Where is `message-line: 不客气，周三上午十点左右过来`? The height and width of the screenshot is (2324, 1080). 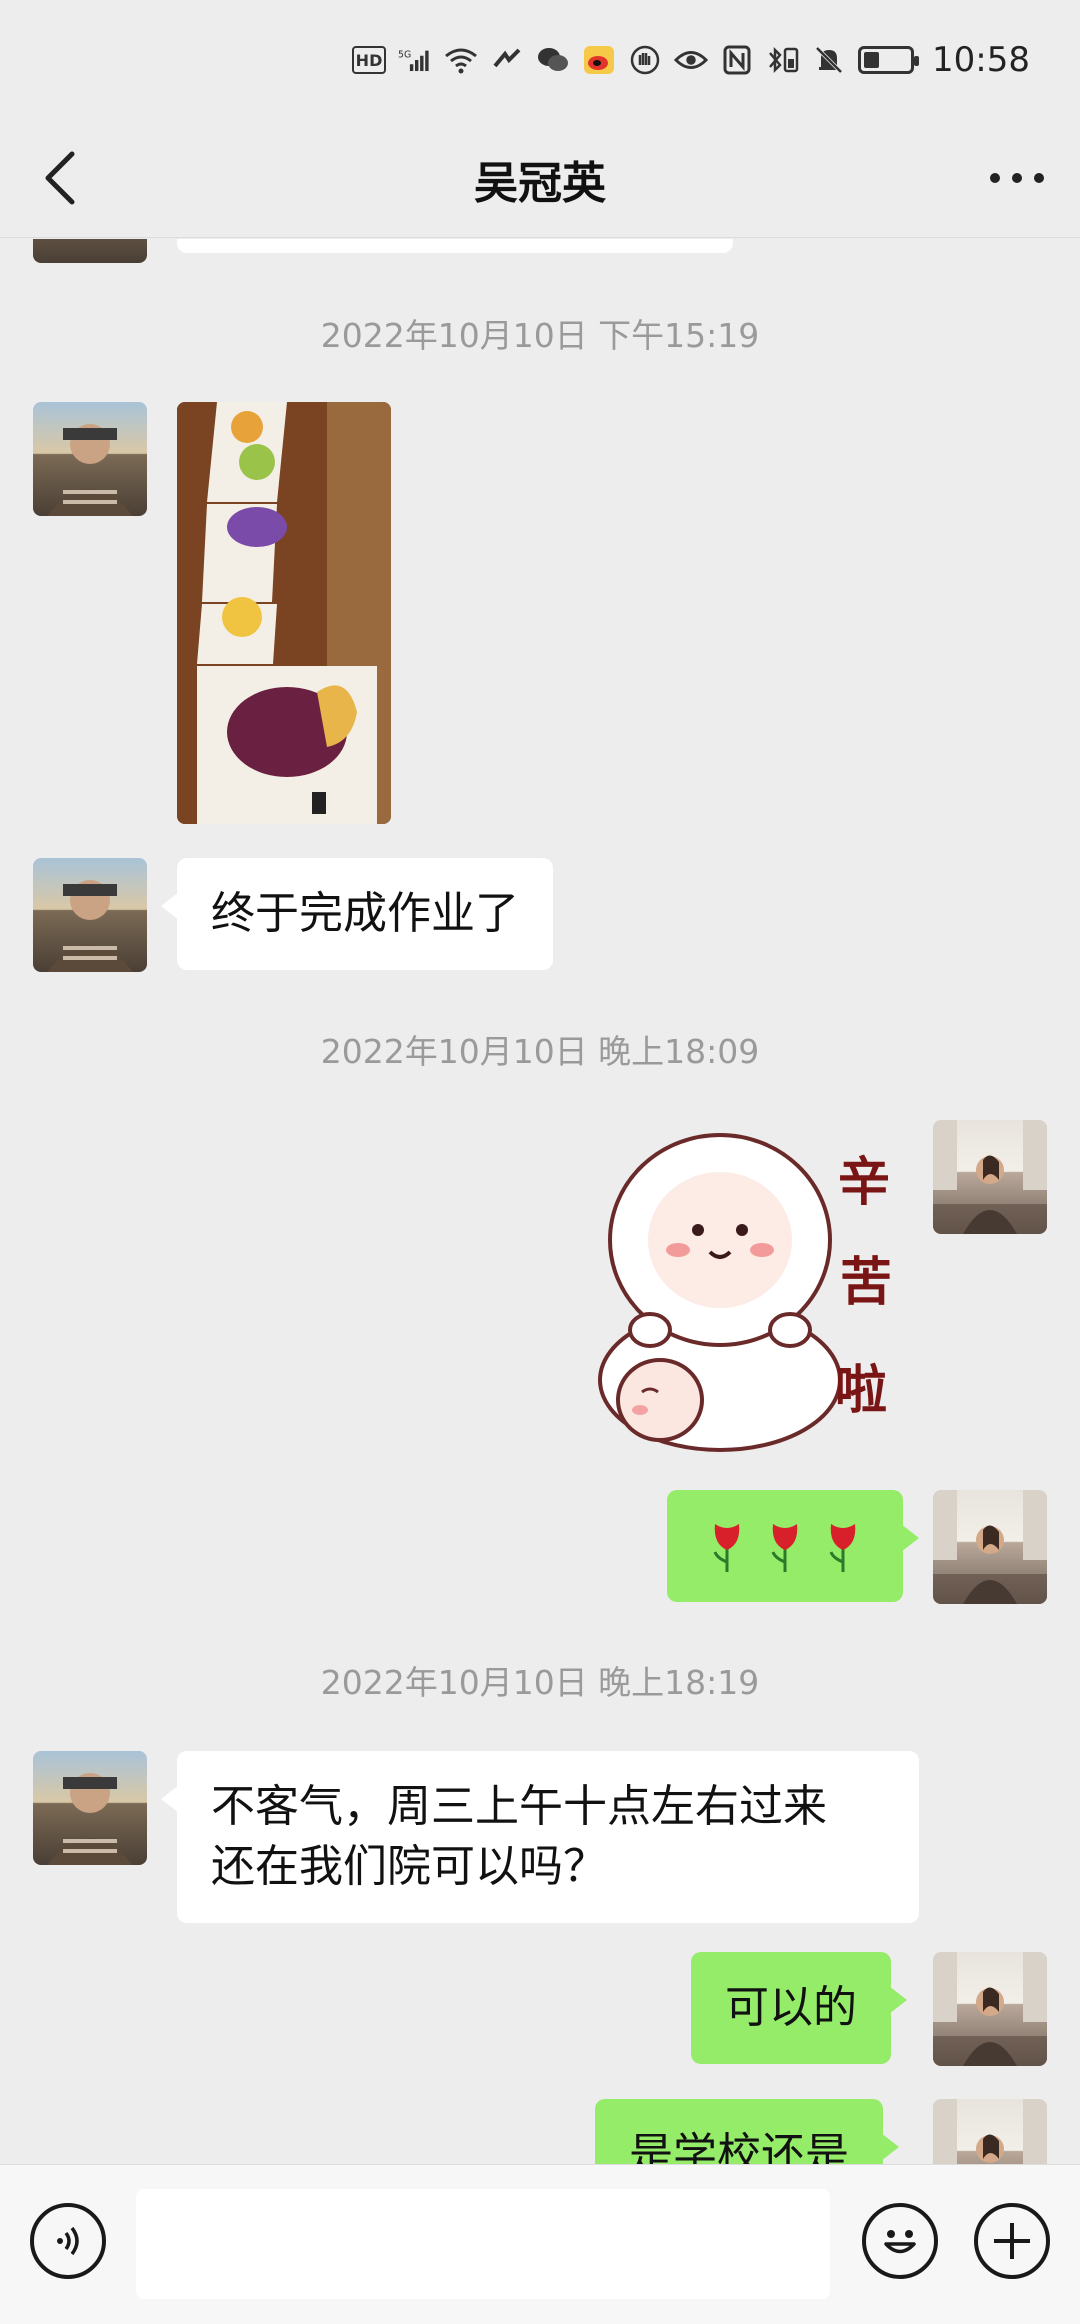
message-line: 不客气，周三上午十点左右过来 is located at coordinates (519, 1806).